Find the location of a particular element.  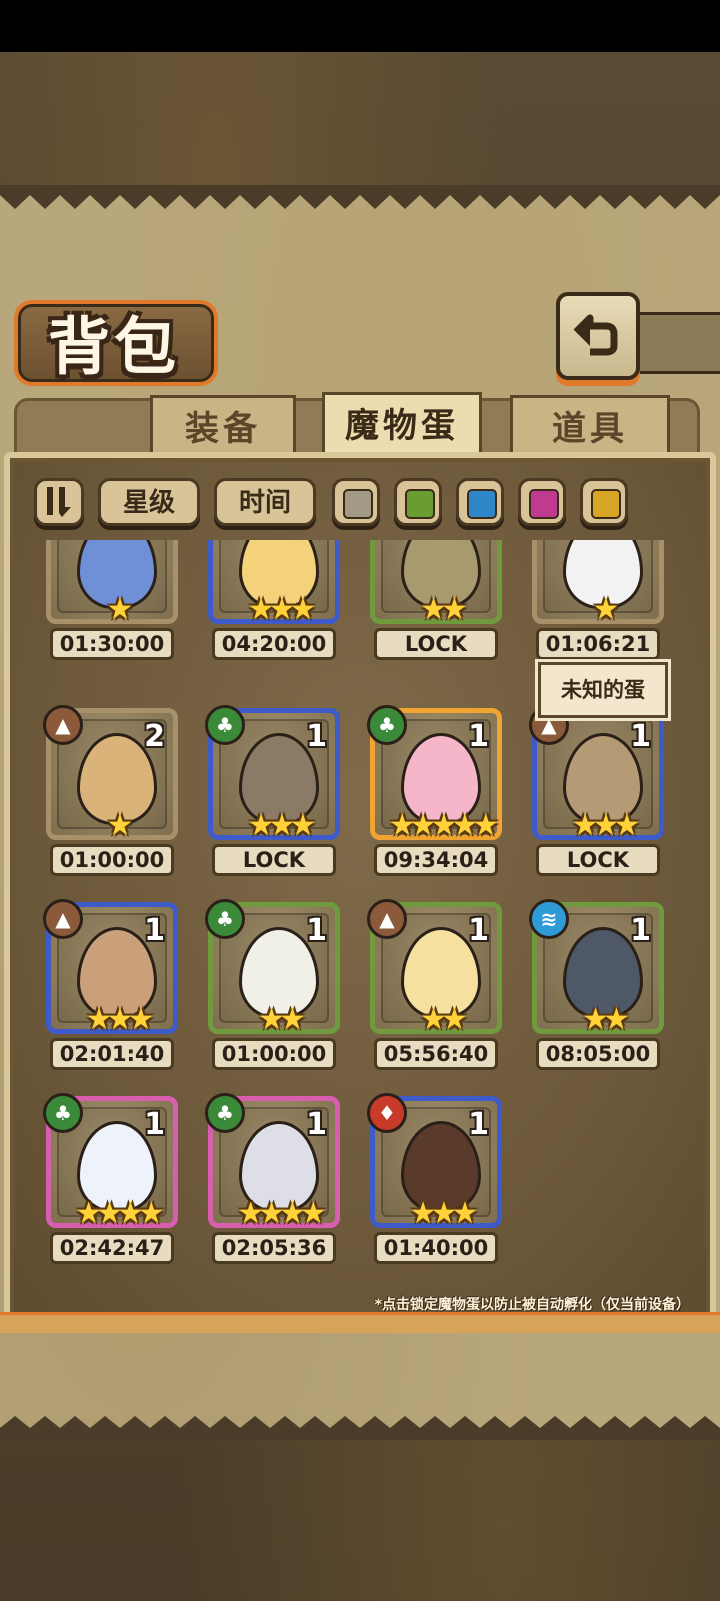

color-swatch-yellow is located at coordinates (606, 504).